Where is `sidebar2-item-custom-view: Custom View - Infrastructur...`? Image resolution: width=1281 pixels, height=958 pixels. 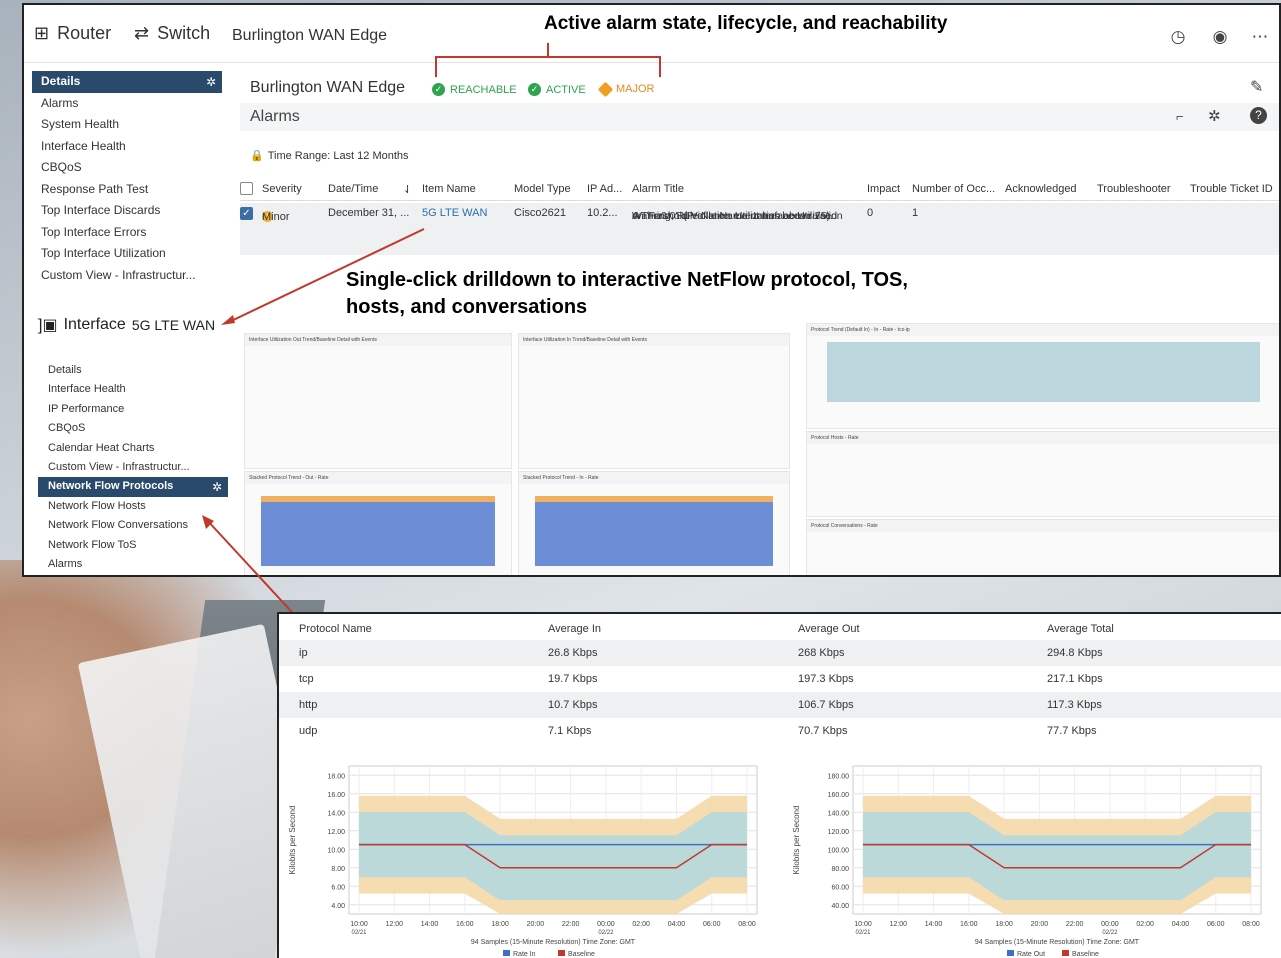 sidebar2-item-custom-view: Custom View - Infrastructur... is located at coordinates (133, 467).